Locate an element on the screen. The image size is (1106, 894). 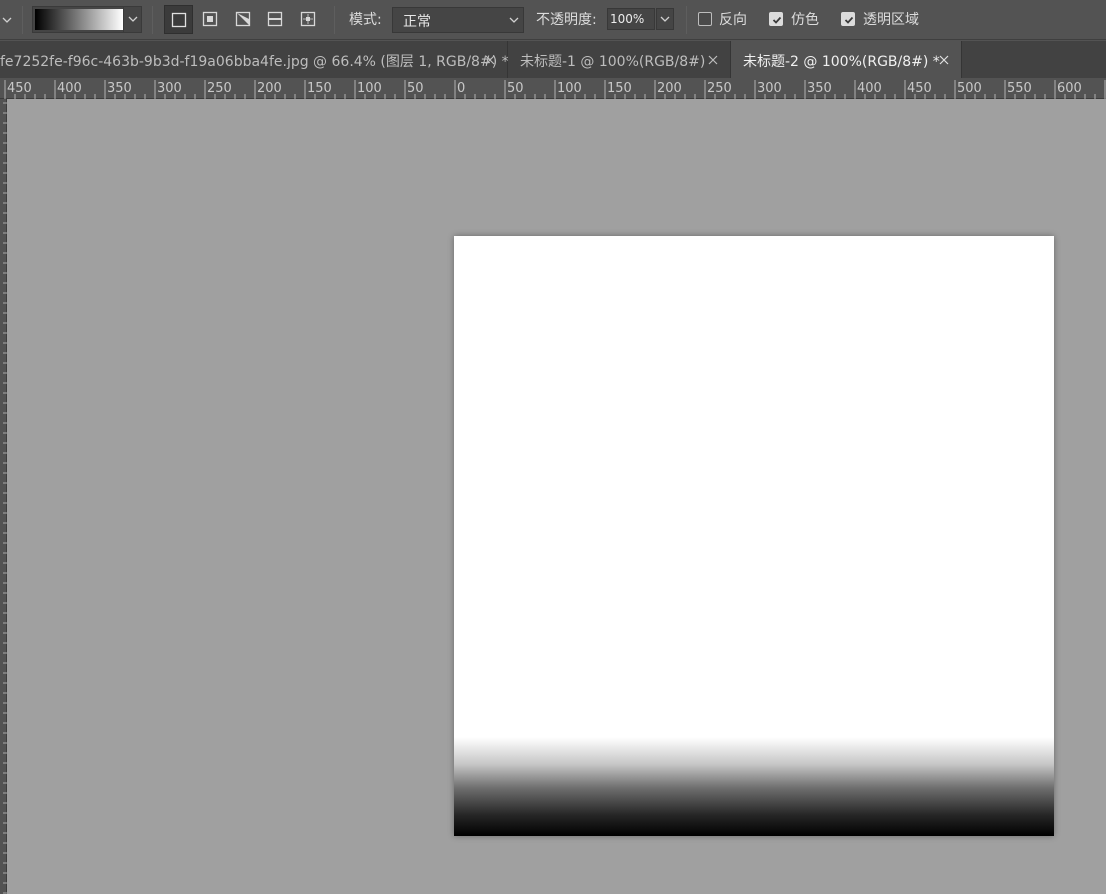
dither-checkbox is located at coordinates (776, 19).